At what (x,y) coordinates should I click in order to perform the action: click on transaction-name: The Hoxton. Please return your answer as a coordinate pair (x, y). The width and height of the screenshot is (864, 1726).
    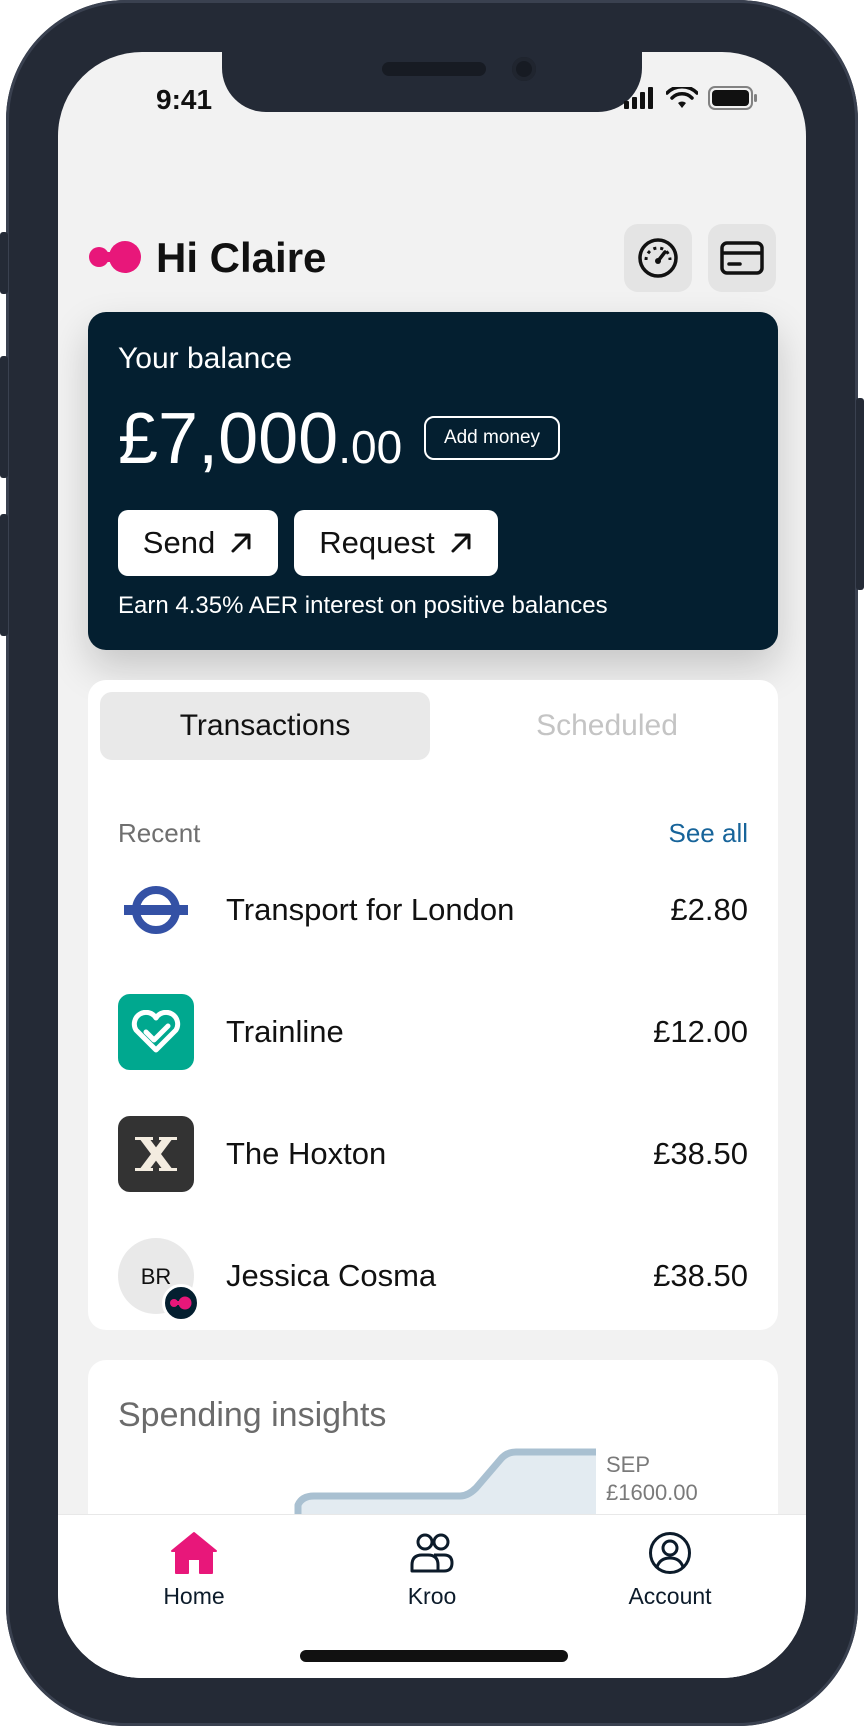
    Looking at the image, I should click on (306, 1153).